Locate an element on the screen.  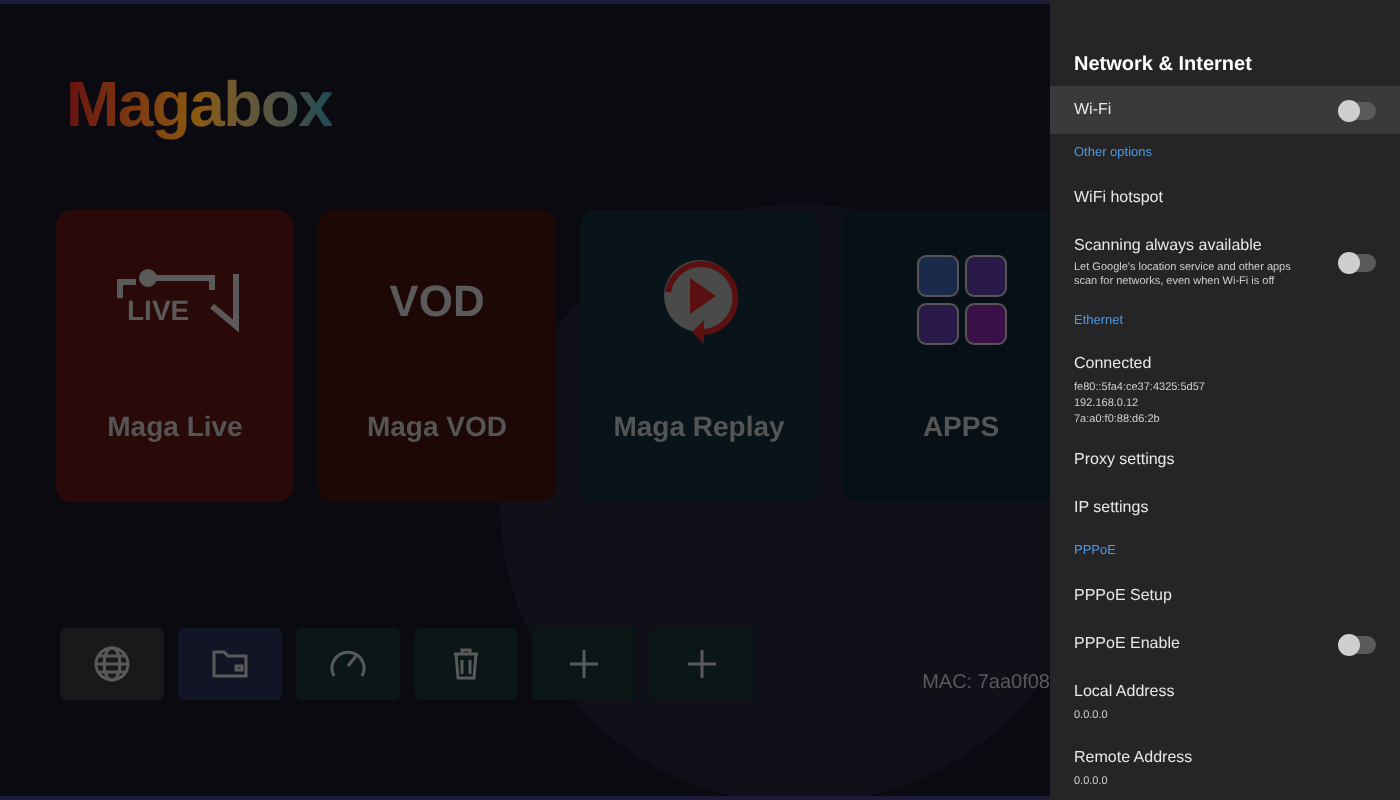
settings-item: IP settings is located at coordinates (1225, 508).